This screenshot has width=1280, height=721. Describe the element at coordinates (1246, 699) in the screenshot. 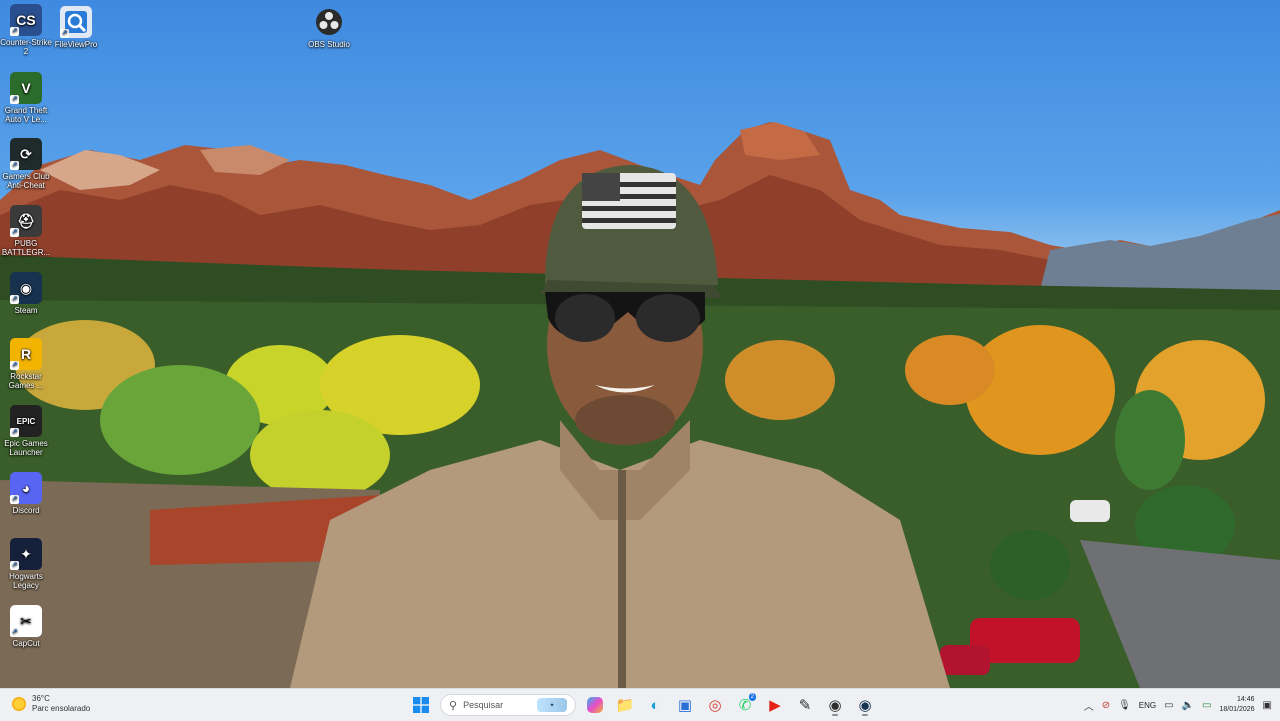

I see `clock-time: 14:46` at that location.